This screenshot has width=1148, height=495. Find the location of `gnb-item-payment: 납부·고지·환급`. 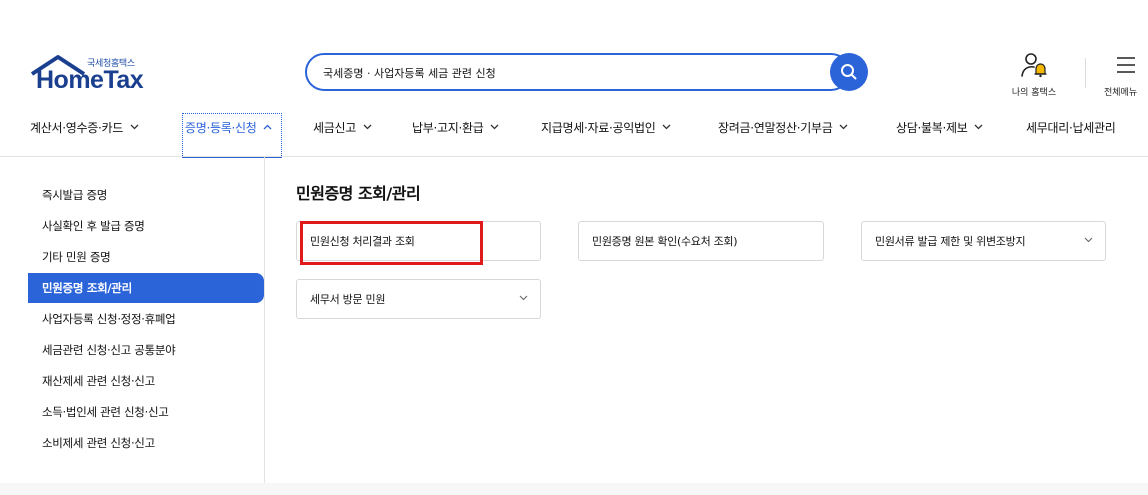

gnb-item-payment: 납부·고지·환급 is located at coordinates (455, 127).